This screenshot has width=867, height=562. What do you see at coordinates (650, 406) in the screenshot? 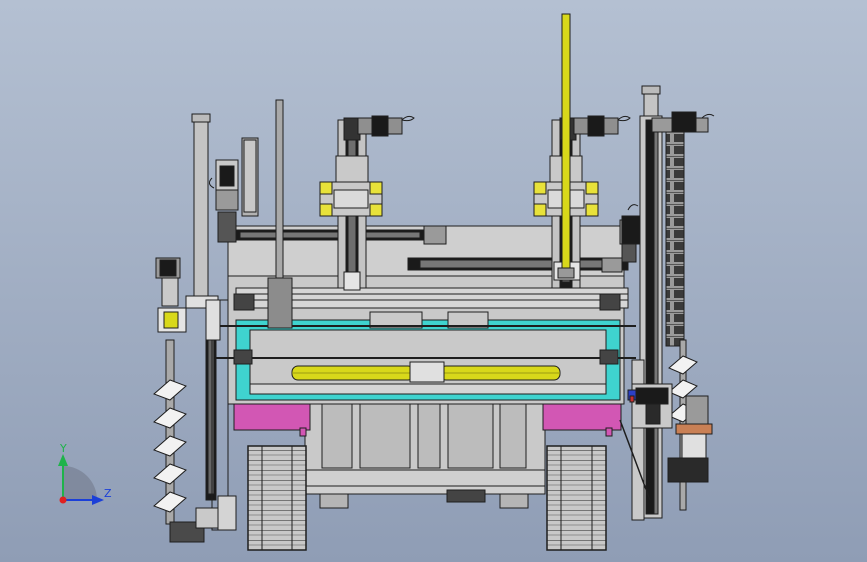
I see `right-gearbox` at bounding box center [650, 406].